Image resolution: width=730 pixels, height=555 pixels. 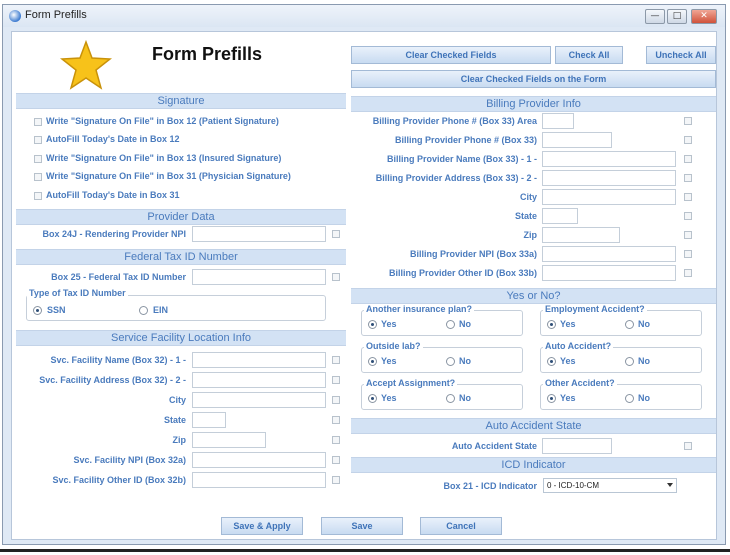 I want to click on tax-id-checkbox, so click(x=336, y=277).